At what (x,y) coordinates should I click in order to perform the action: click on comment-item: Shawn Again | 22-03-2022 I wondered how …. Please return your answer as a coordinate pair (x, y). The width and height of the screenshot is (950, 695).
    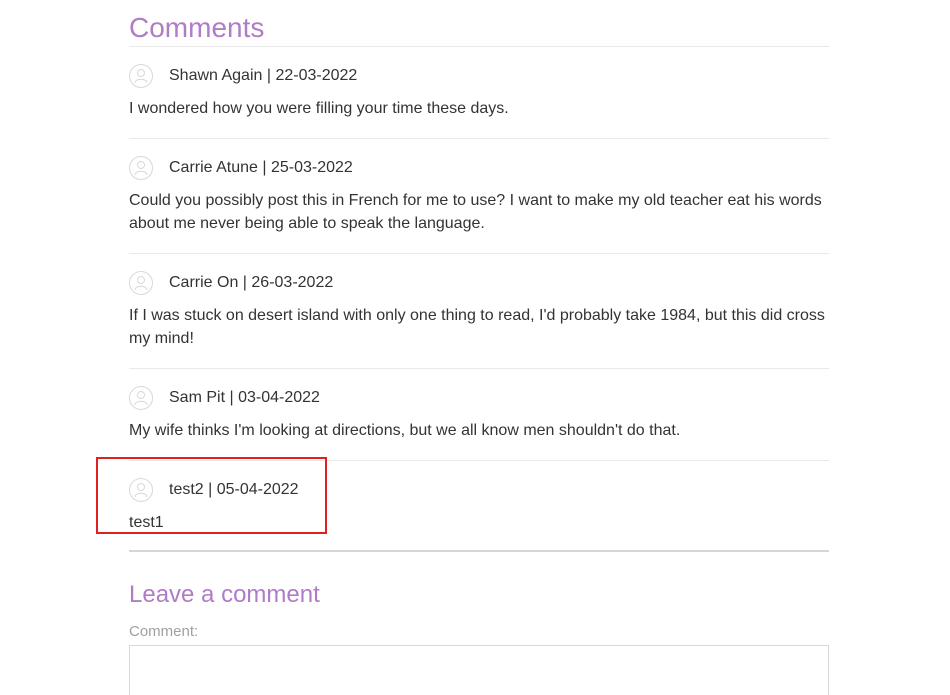
    Looking at the image, I should click on (479, 93).